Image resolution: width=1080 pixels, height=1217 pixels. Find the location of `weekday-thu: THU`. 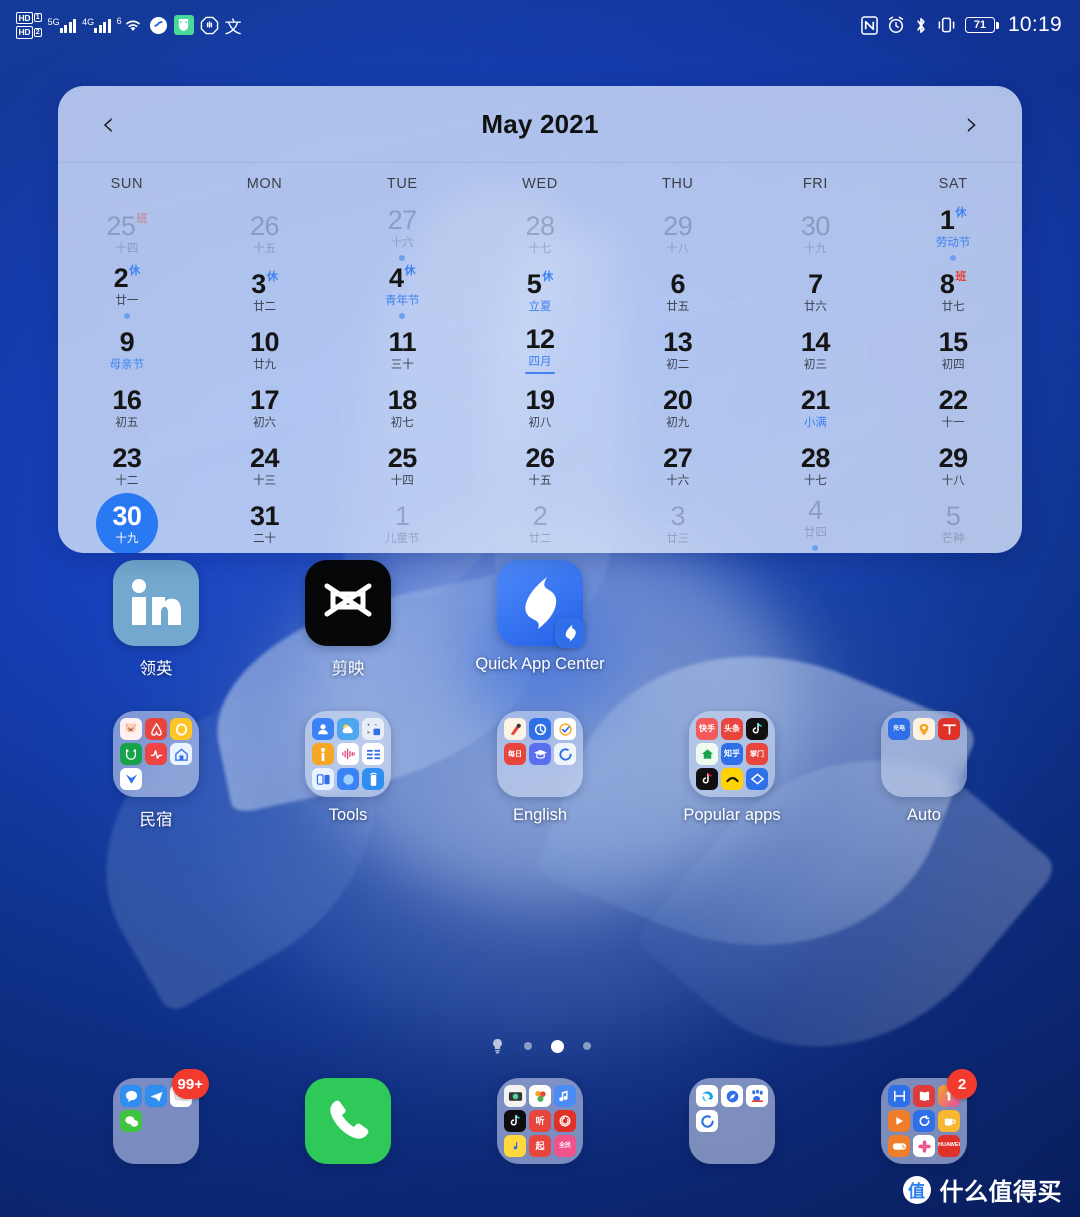

weekday-thu: THU is located at coordinates (677, 184).